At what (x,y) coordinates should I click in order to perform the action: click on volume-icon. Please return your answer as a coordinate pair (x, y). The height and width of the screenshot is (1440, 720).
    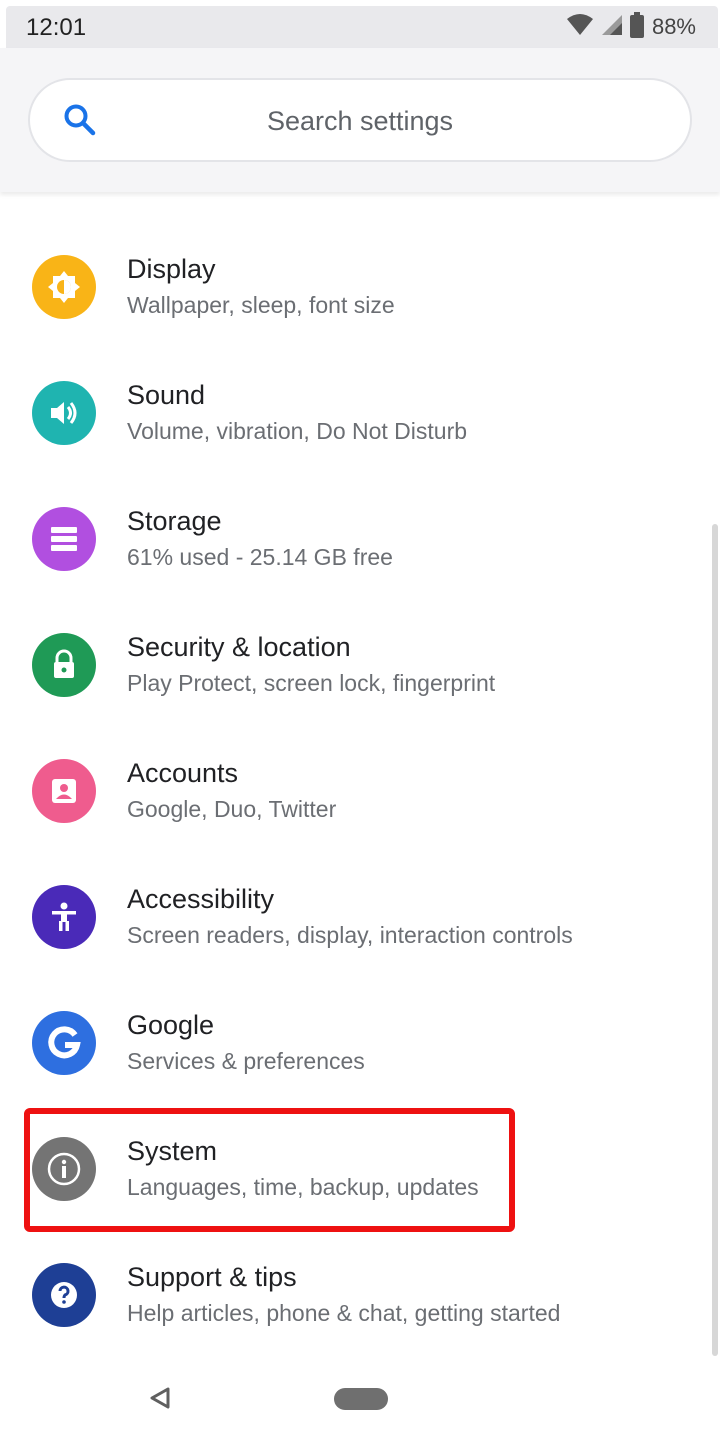
    Looking at the image, I should click on (64, 413).